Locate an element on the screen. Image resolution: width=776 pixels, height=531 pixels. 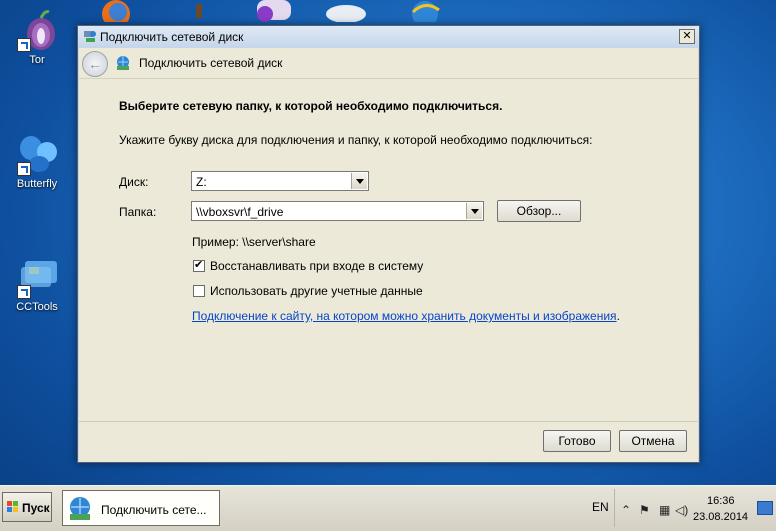
start-button: Пуск is located at coordinates (27, 507).